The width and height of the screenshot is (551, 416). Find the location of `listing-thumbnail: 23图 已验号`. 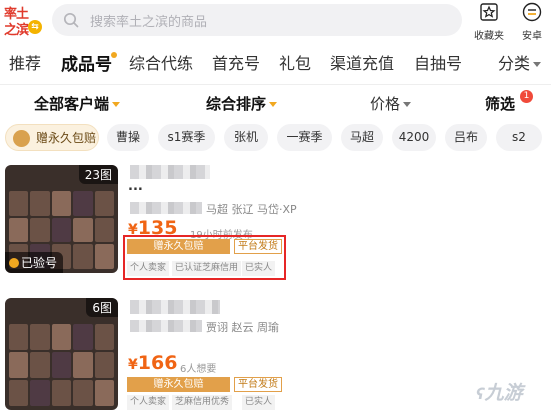

listing-thumbnail: 23图 已验号 is located at coordinates (61, 219).